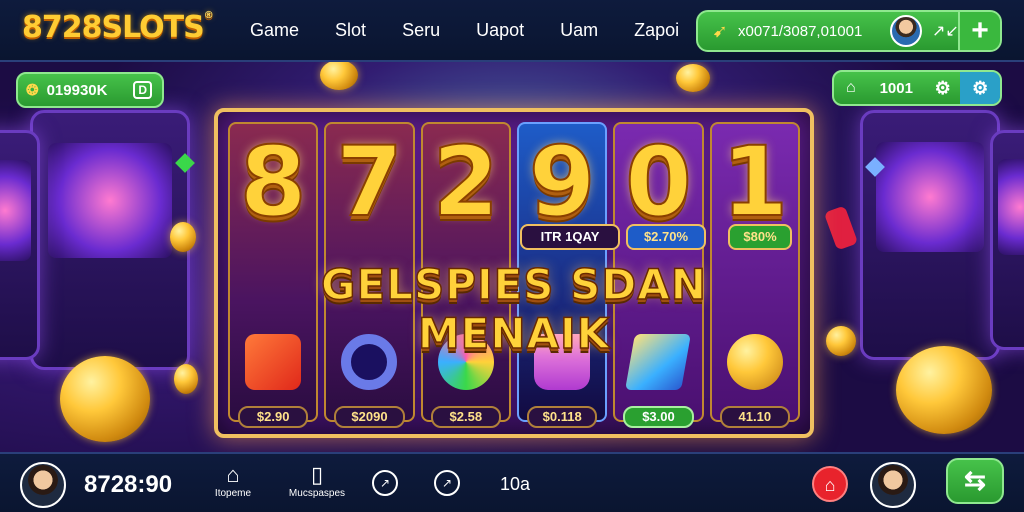  What do you see at coordinates (570, 237) in the screenshot?
I see `reel-tag: ITR 1QAY` at bounding box center [570, 237].